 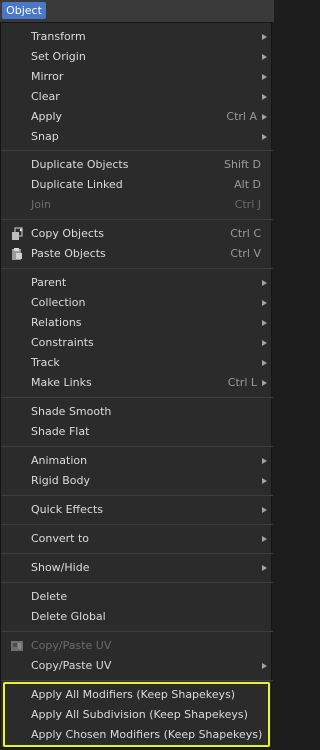 I want to click on menu-item-shortcut: Ctrl A, so click(x=241, y=116).